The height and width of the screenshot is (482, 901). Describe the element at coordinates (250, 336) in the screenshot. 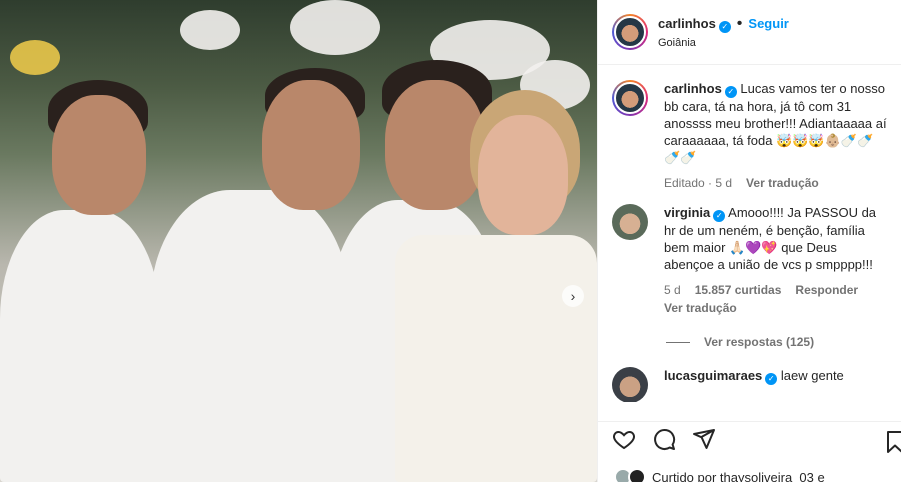

I see `person-2-shirt` at that location.